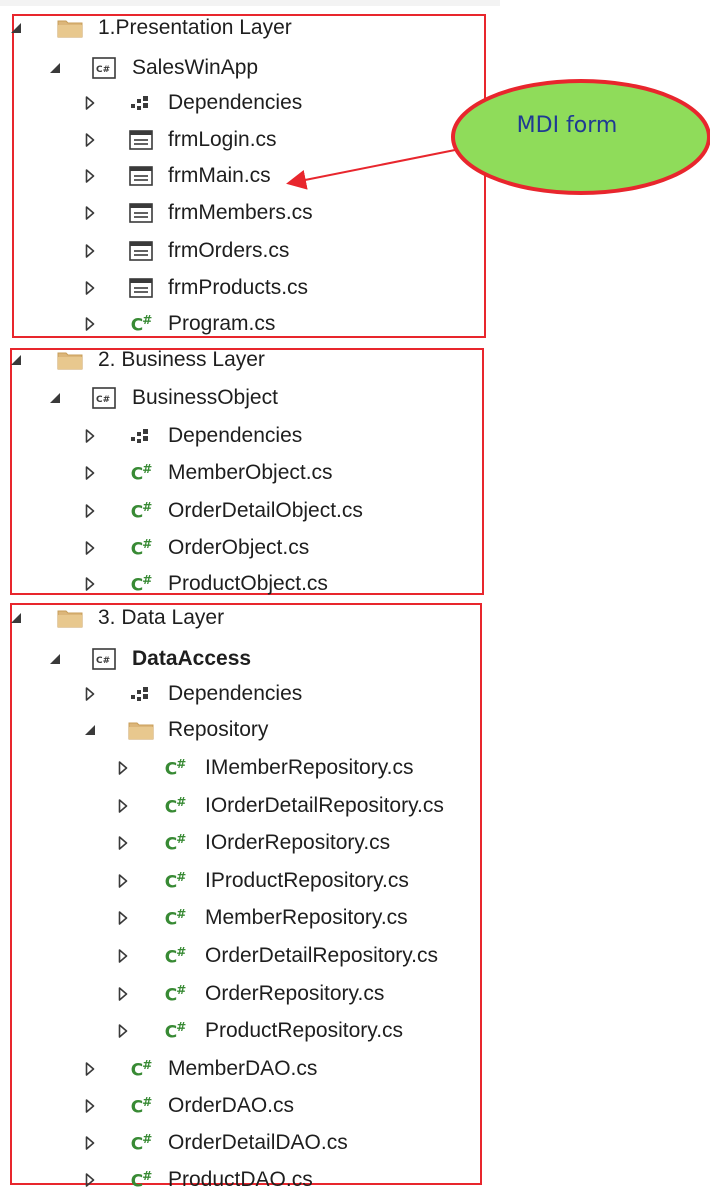 The width and height of the screenshot is (710, 1198). What do you see at coordinates (235, 693) in the screenshot?
I see `tree-node-label: Dependencies` at bounding box center [235, 693].